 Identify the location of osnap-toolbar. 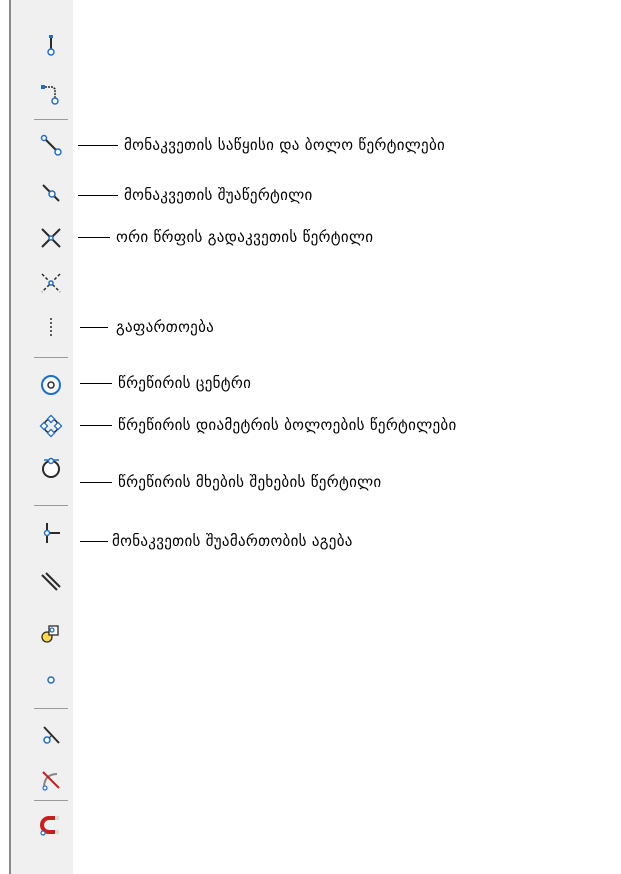
(40, 437).